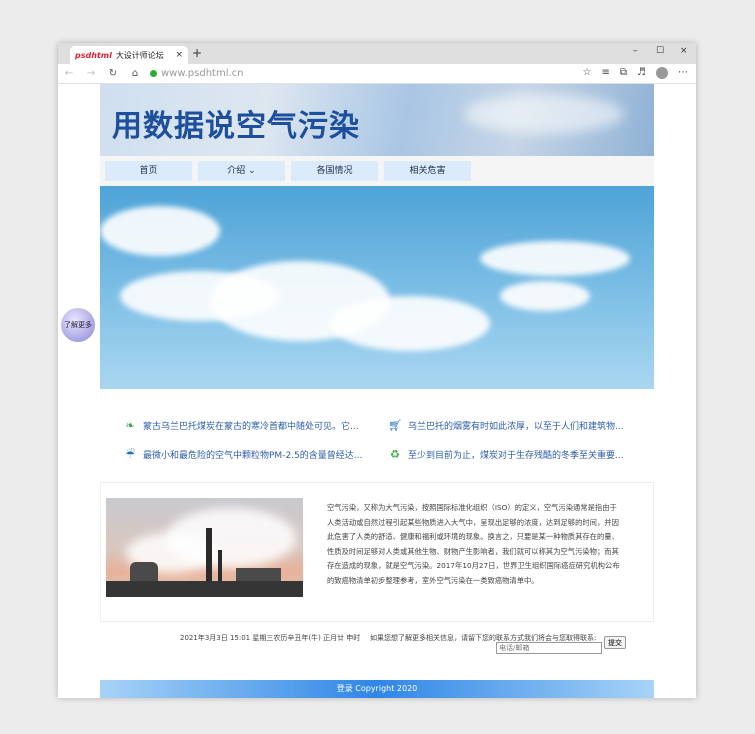  What do you see at coordinates (587, 73) in the screenshot?
I see `favorite-star-icon: ☆` at bounding box center [587, 73].